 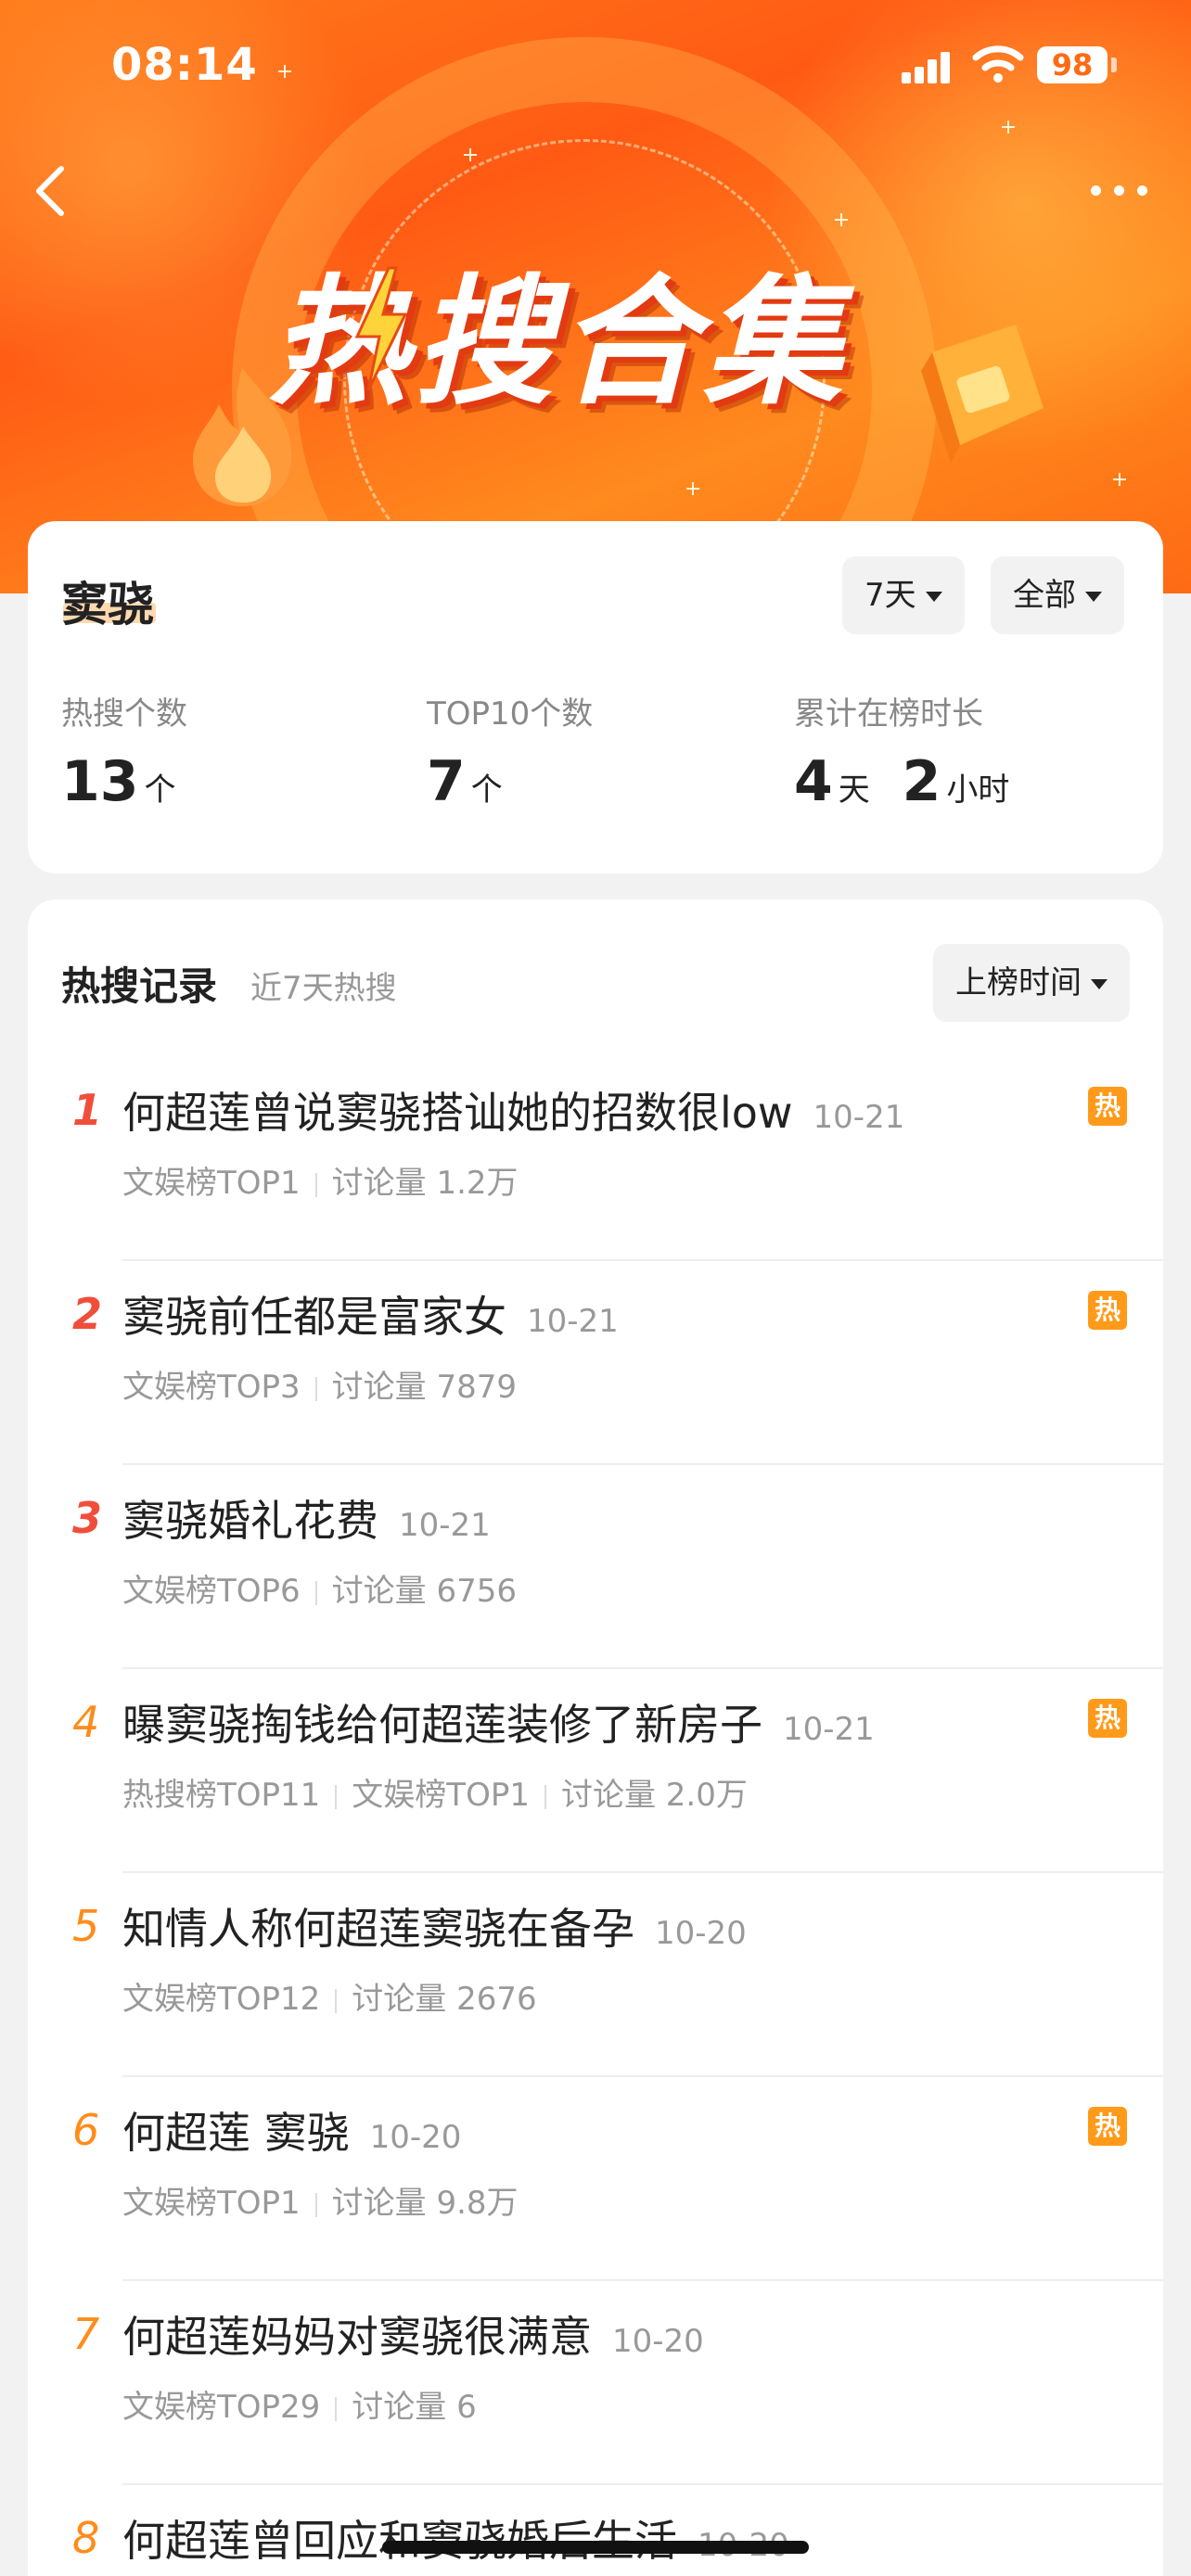 What do you see at coordinates (814, 782) in the screenshot?
I see `stat-number: 4` at bounding box center [814, 782].